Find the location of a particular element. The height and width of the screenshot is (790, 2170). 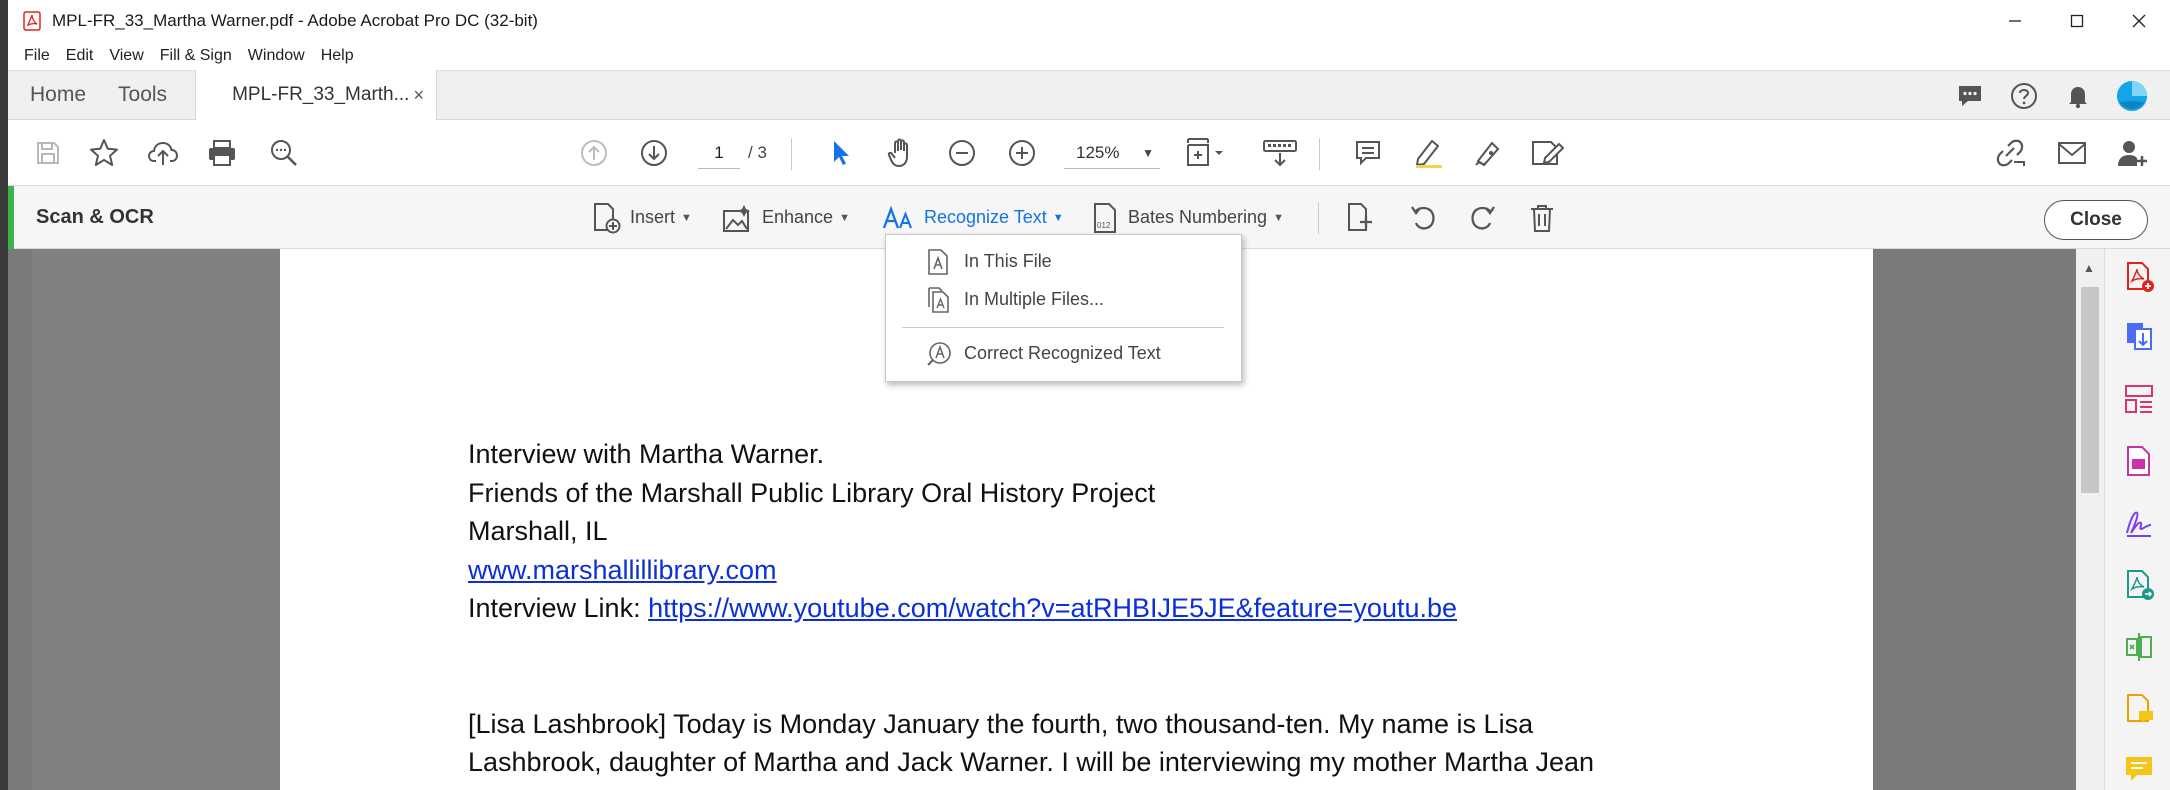

search-zoom-button is located at coordinates (284, 153).